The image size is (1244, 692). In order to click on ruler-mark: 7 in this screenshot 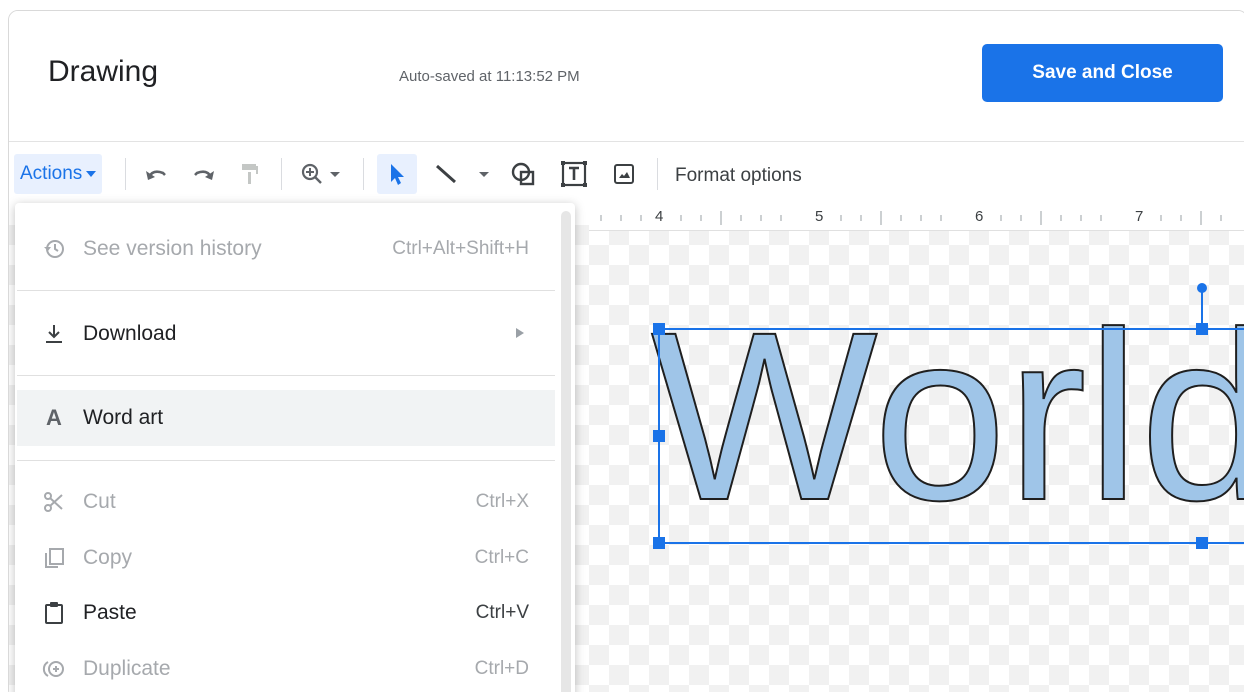, I will do `click(1139, 216)`.